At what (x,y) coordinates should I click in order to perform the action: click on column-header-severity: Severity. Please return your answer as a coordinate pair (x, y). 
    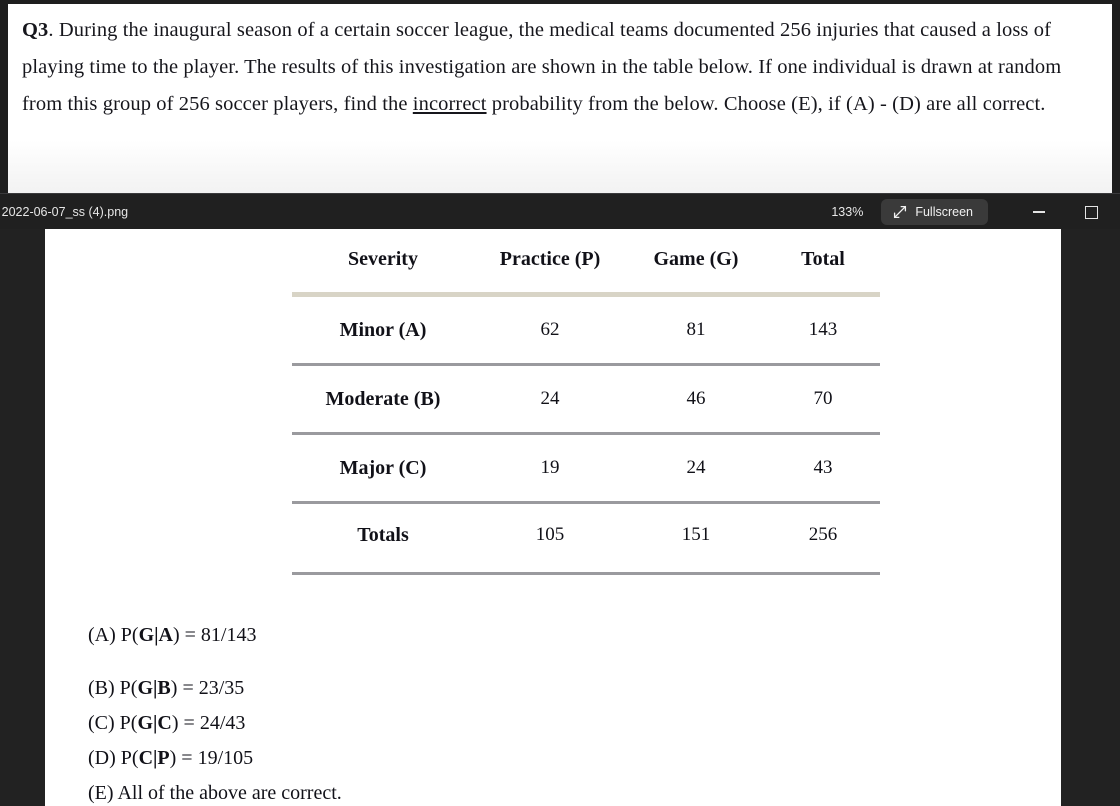
    Looking at the image, I should click on (383, 263).